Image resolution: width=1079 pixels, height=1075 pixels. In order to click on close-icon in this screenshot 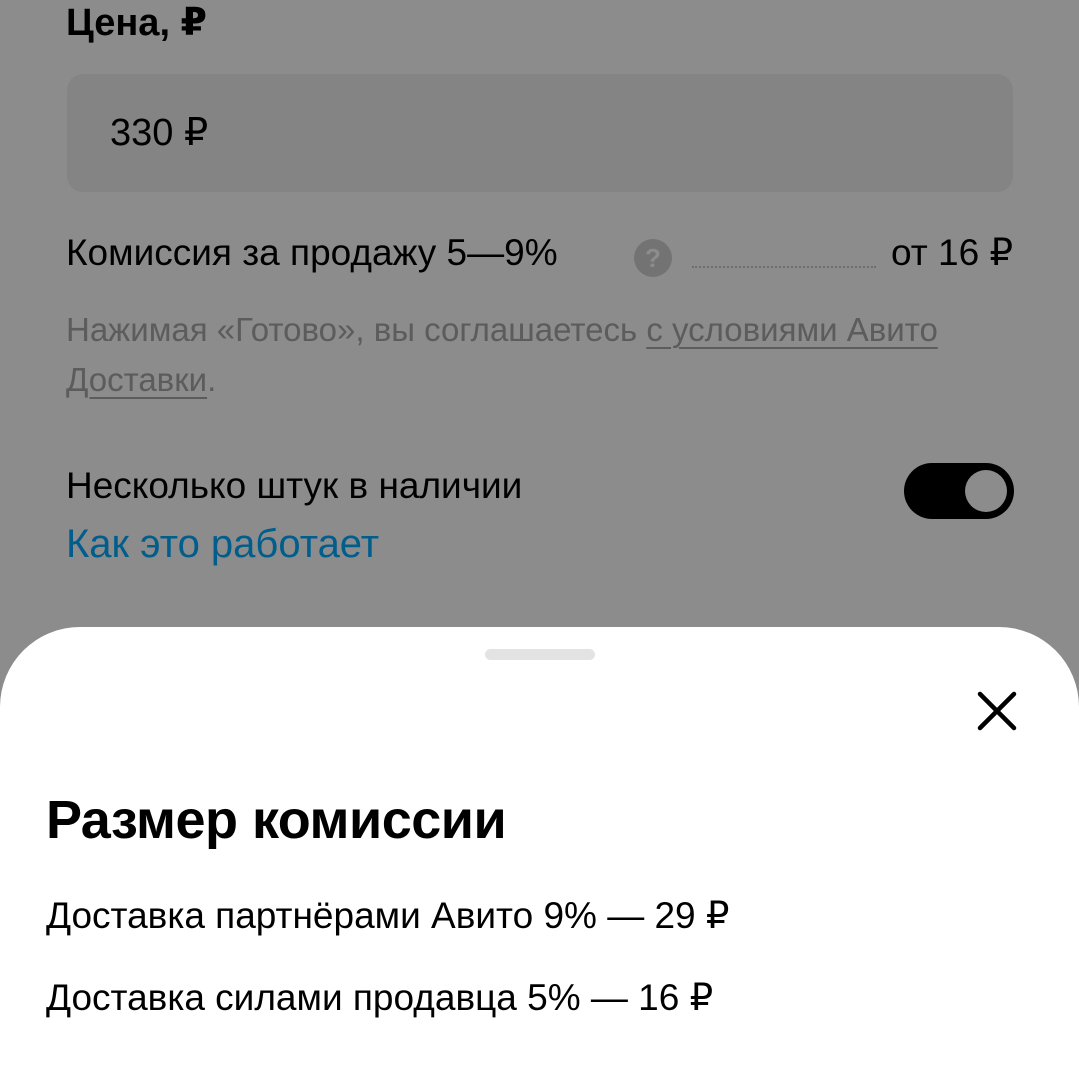, I will do `click(997, 711)`.